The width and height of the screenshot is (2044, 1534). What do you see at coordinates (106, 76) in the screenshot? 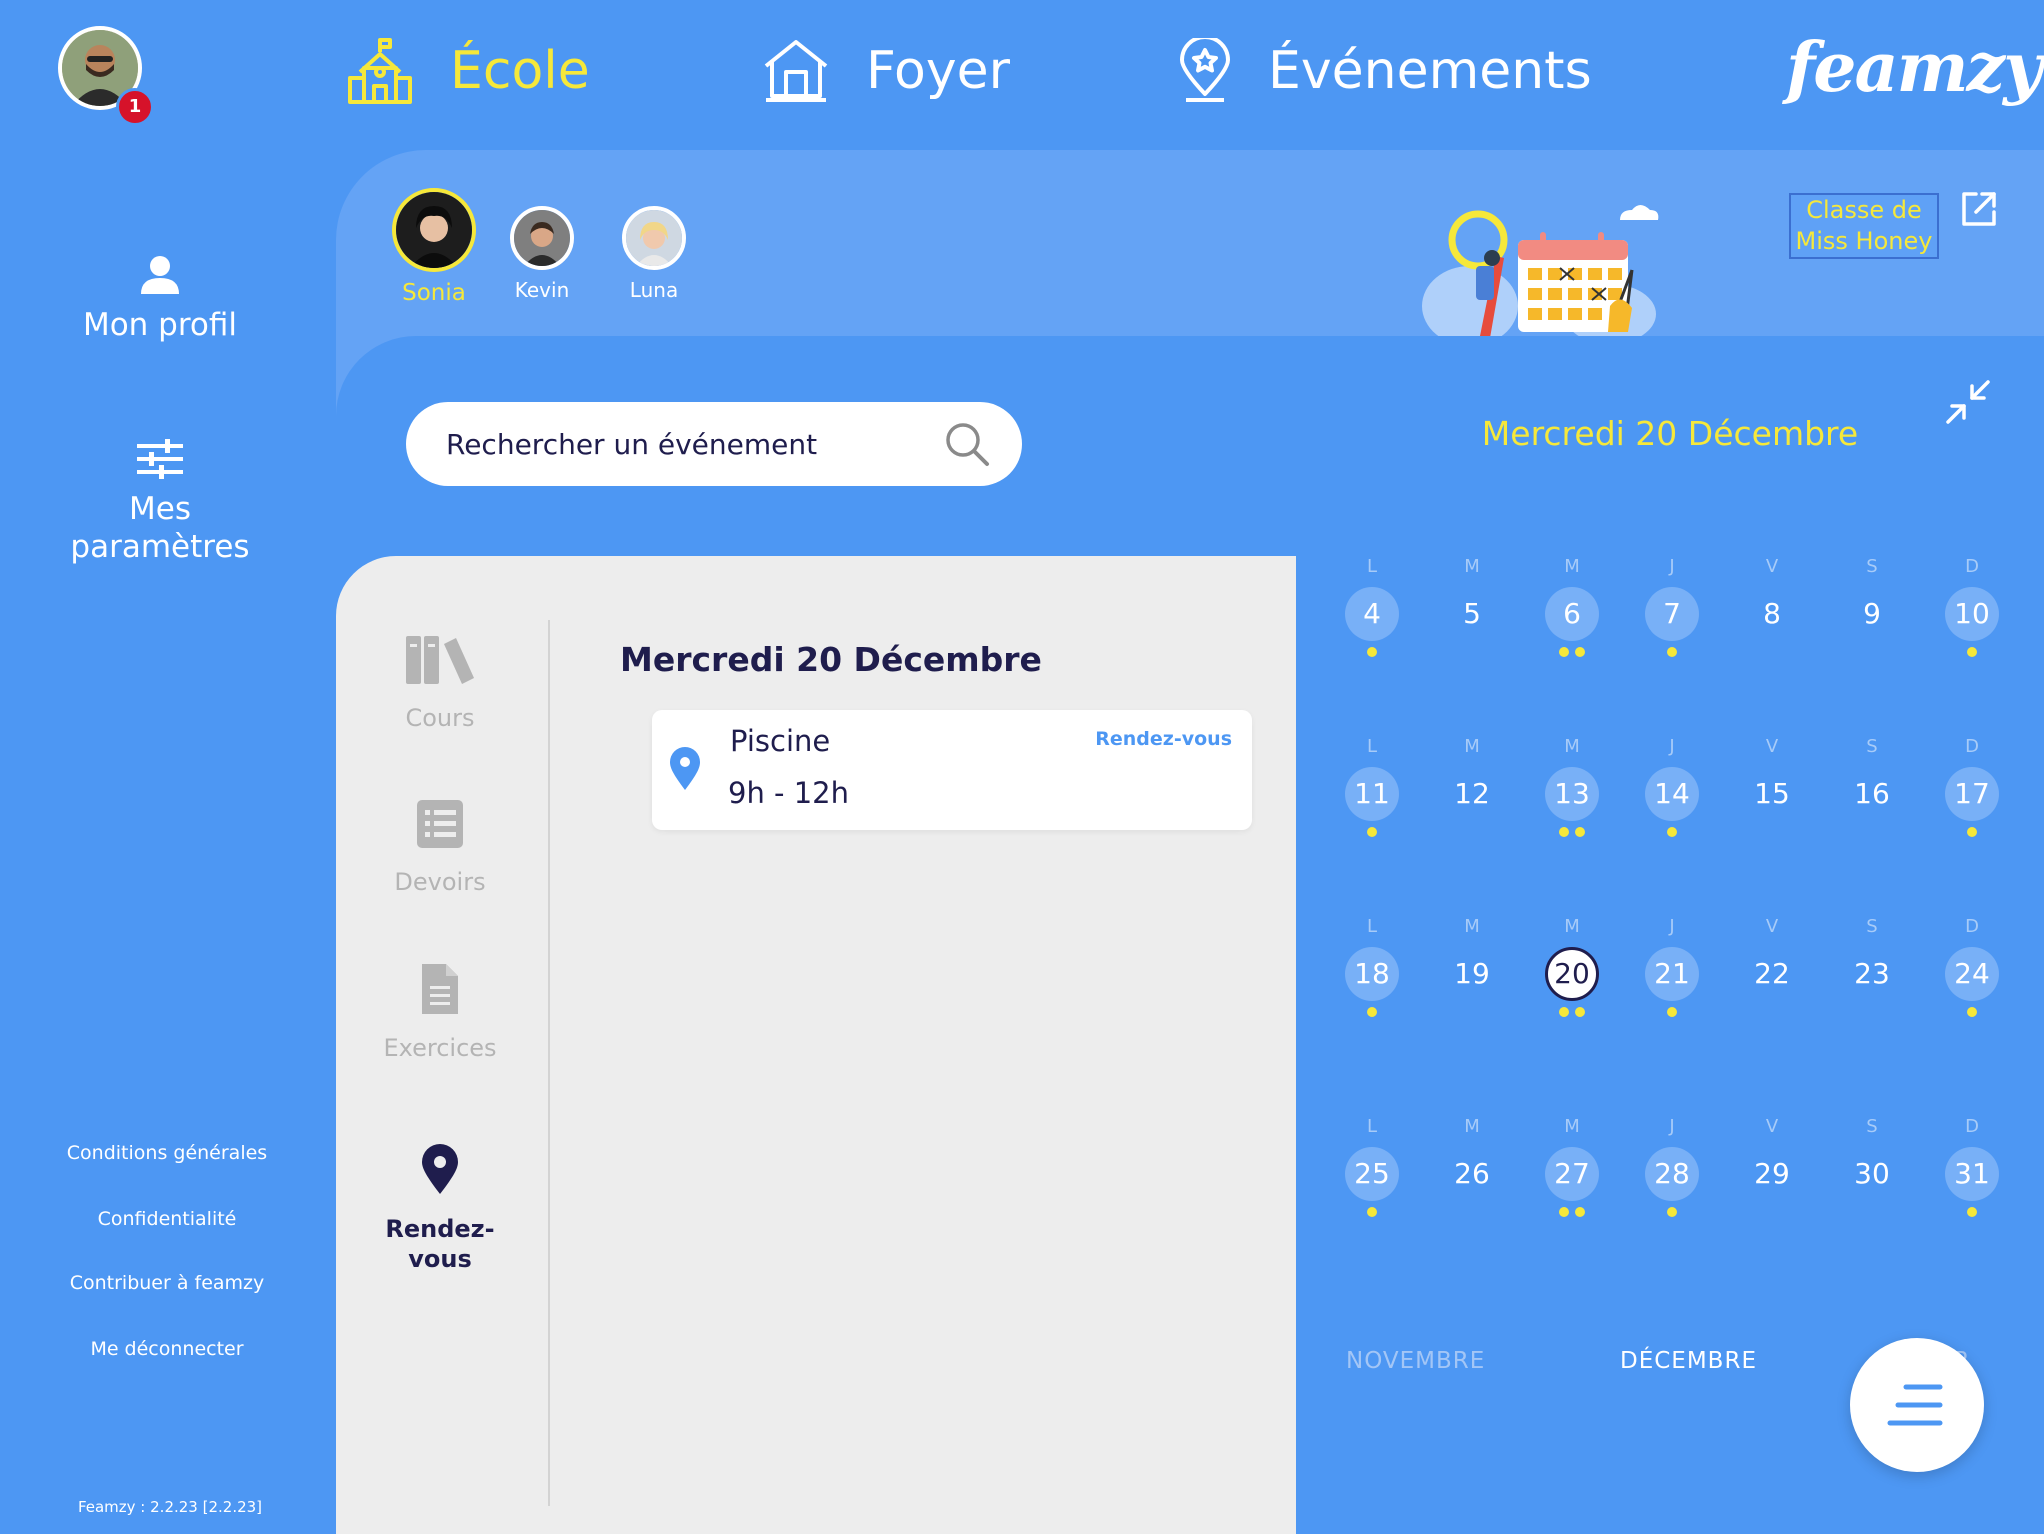
I see `user-avatar: 1` at bounding box center [106, 76].